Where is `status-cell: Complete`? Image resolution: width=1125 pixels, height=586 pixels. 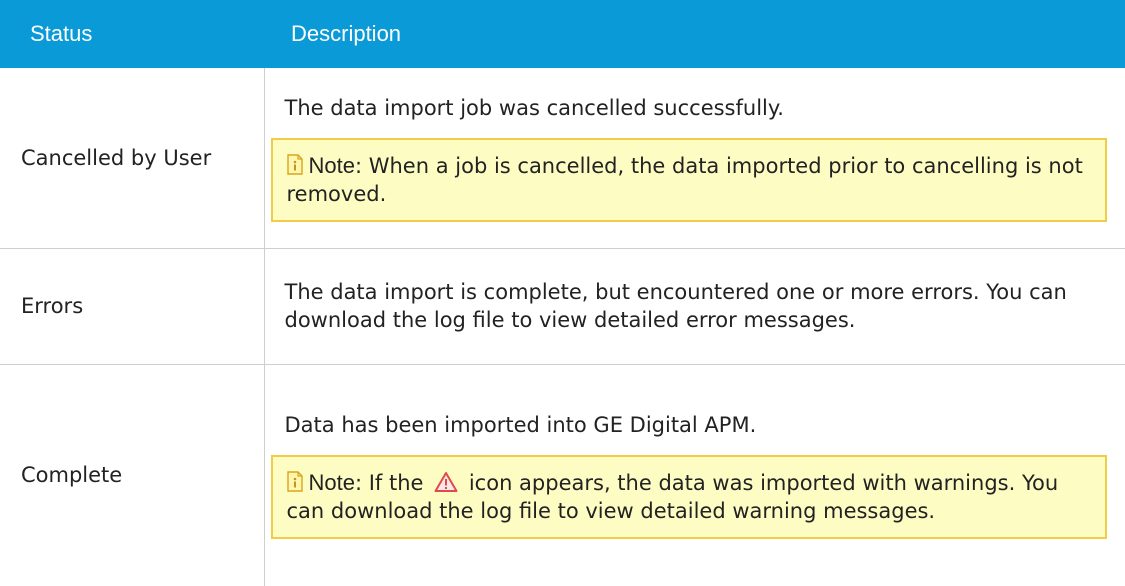 status-cell: Complete is located at coordinates (132, 475).